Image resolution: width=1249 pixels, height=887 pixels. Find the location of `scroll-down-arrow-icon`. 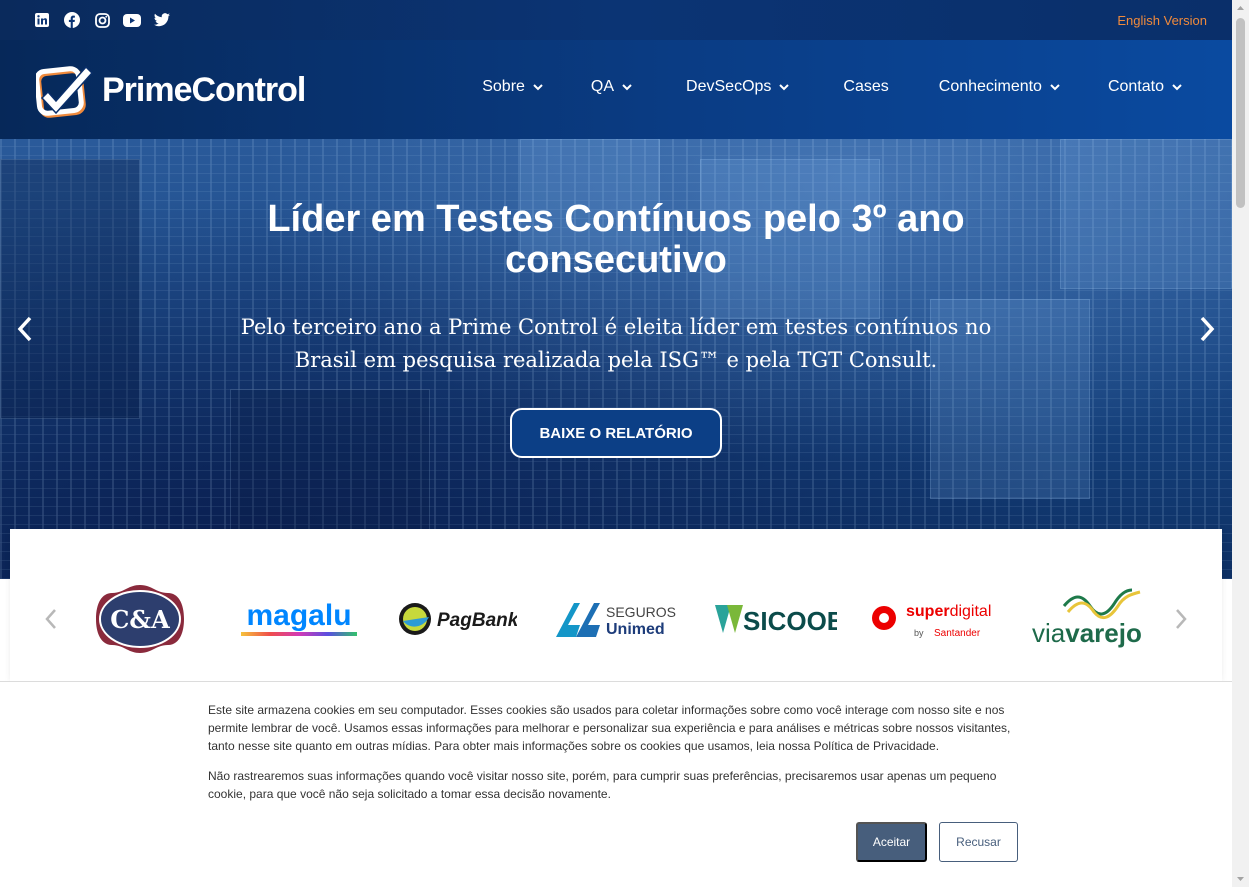

scroll-down-arrow-icon is located at coordinates (1240, 878).